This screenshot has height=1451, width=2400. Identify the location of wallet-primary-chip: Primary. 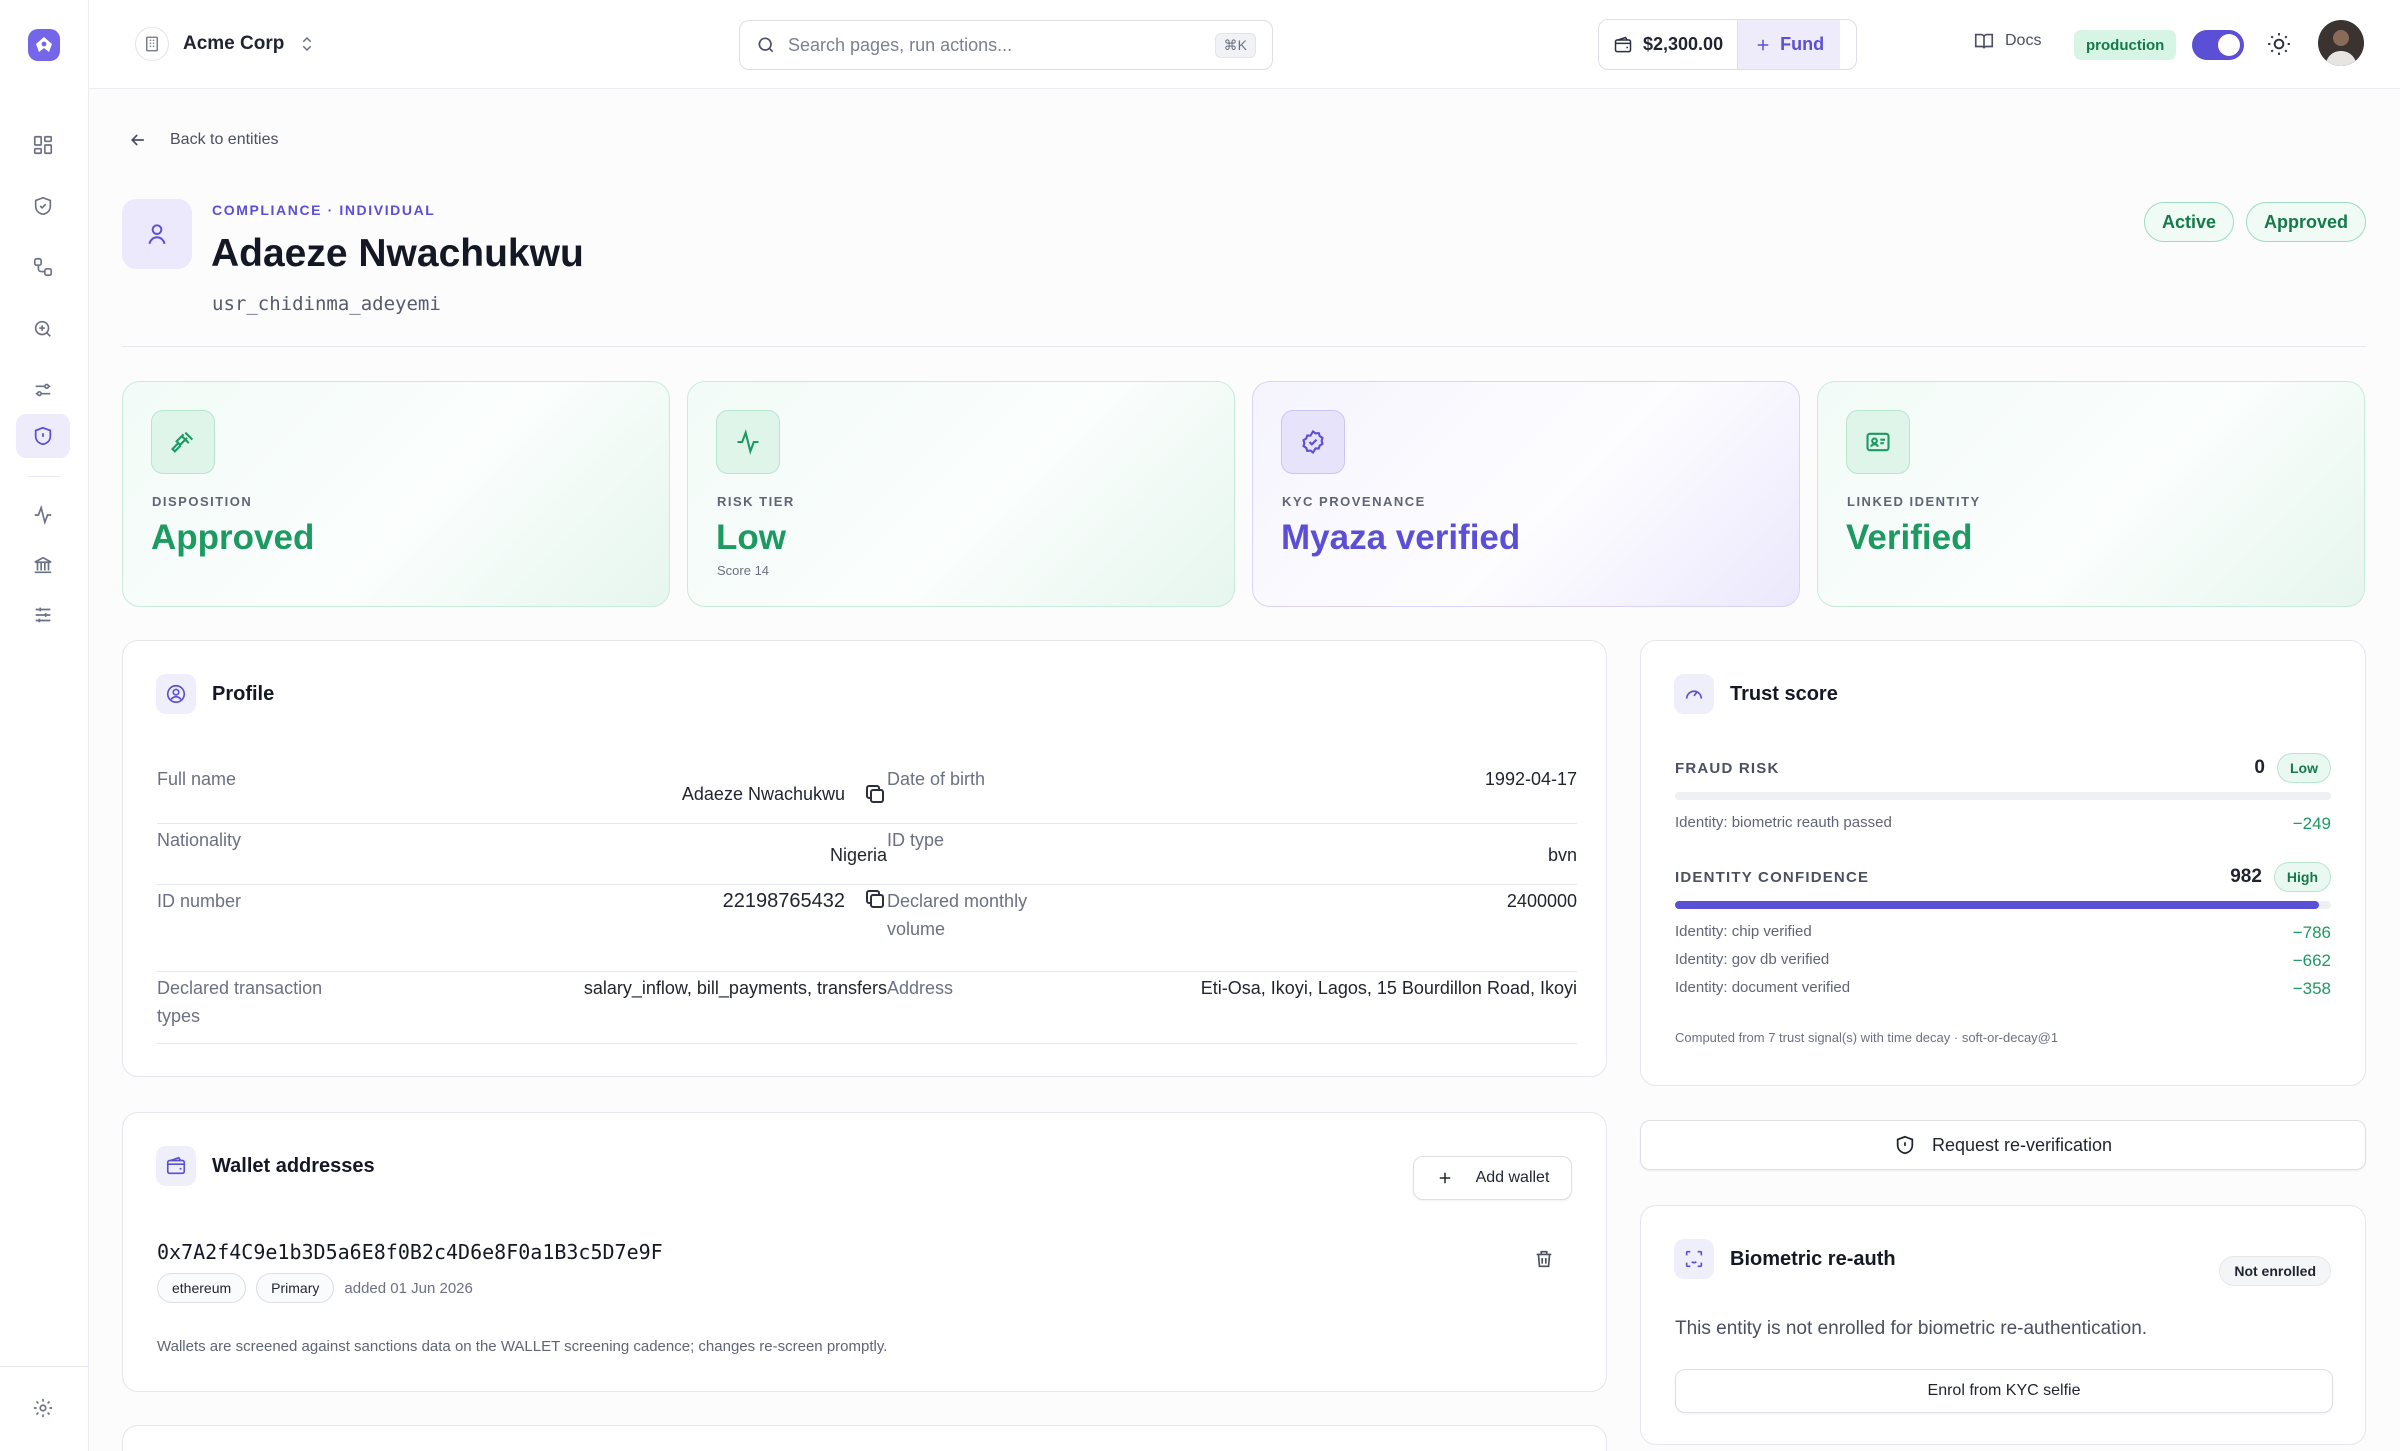
(295, 1288).